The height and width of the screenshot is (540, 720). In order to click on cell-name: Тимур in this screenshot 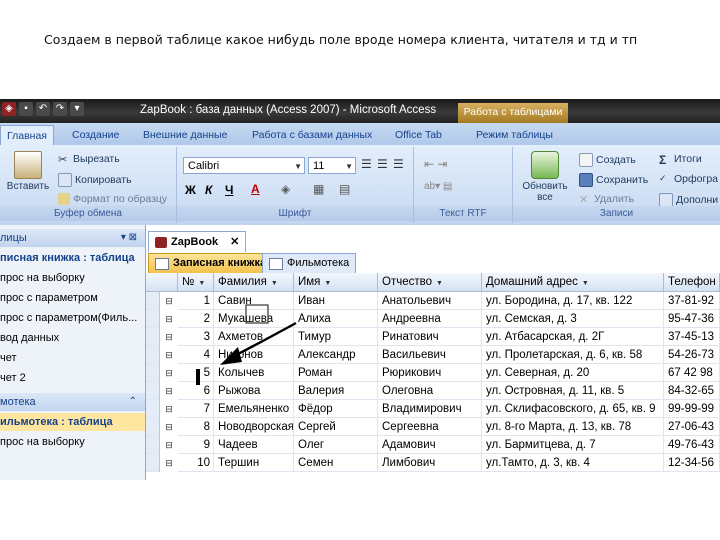, I will do `click(336, 337)`.